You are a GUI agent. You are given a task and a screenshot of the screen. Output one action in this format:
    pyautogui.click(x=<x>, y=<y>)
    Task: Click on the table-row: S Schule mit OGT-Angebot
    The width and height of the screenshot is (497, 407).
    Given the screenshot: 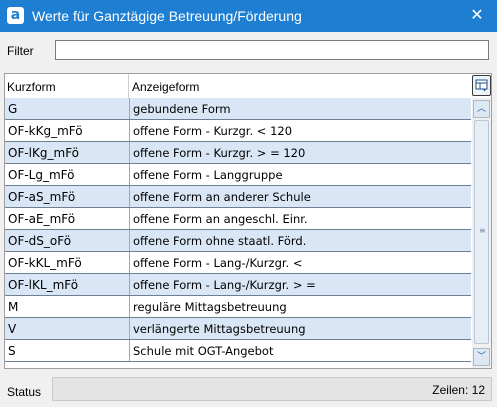 What is the action you would take?
    pyautogui.click(x=238, y=351)
    